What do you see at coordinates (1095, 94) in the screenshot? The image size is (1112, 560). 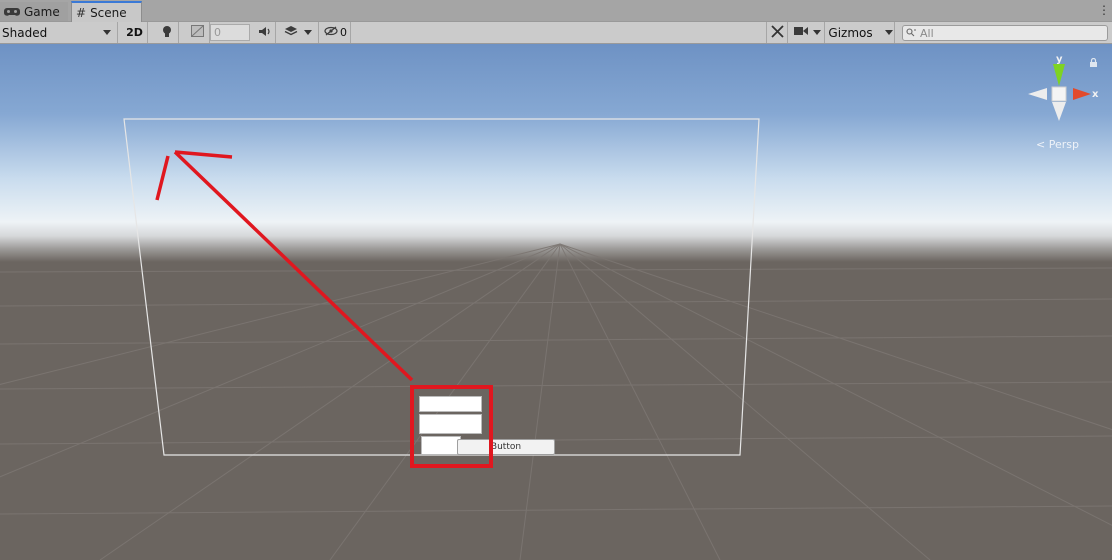 I see `gizmo-axis-x-label: x` at bounding box center [1095, 94].